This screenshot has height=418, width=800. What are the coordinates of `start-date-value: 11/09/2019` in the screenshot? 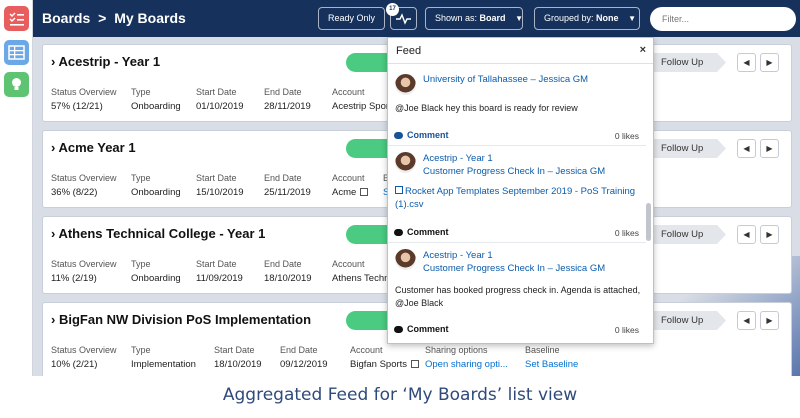 It's located at (219, 278).